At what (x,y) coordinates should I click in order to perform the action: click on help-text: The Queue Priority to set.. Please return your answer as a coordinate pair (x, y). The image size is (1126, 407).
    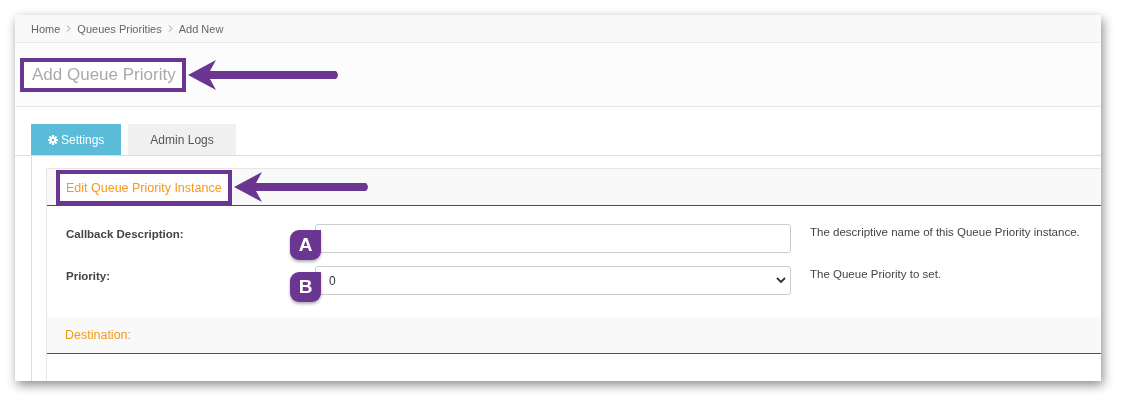
    Looking at the image, I should click on (876, 273).